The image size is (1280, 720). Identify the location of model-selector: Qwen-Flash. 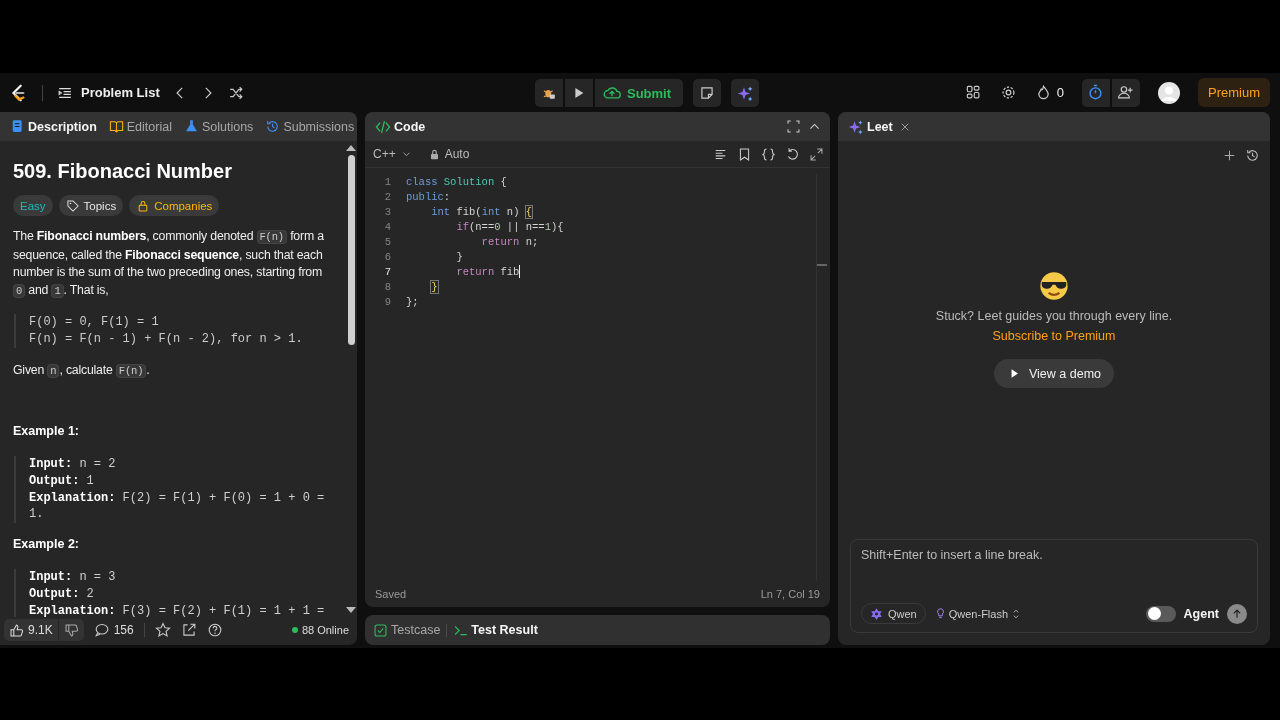
(978, 613).